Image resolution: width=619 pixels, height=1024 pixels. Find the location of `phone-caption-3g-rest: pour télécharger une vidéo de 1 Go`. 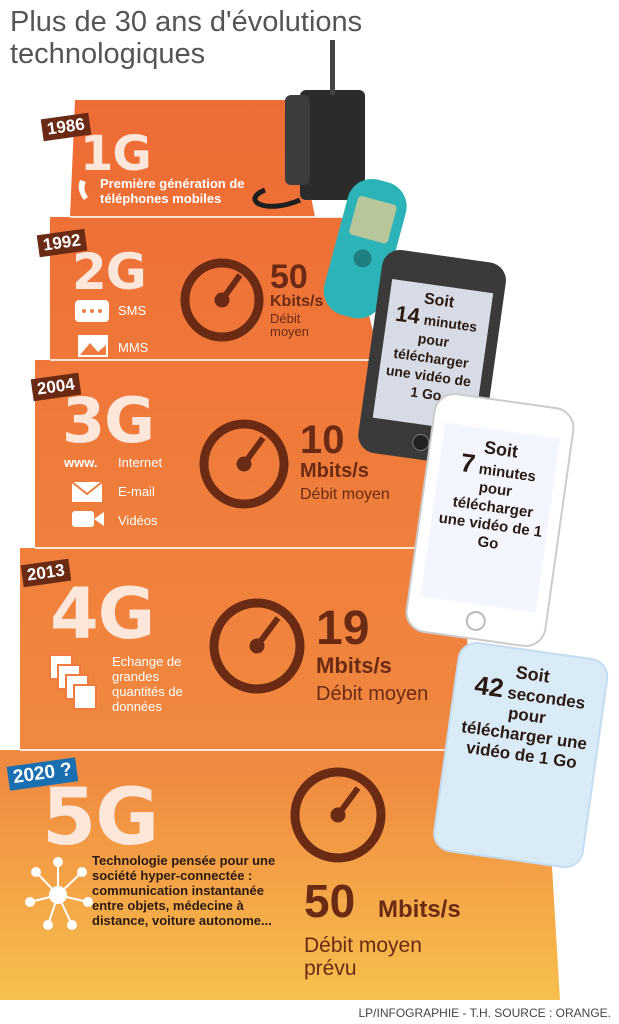

phone-caption-3g-rest: pour télécharger une vidéo de 1 Go is located at coordinates (490, 515).